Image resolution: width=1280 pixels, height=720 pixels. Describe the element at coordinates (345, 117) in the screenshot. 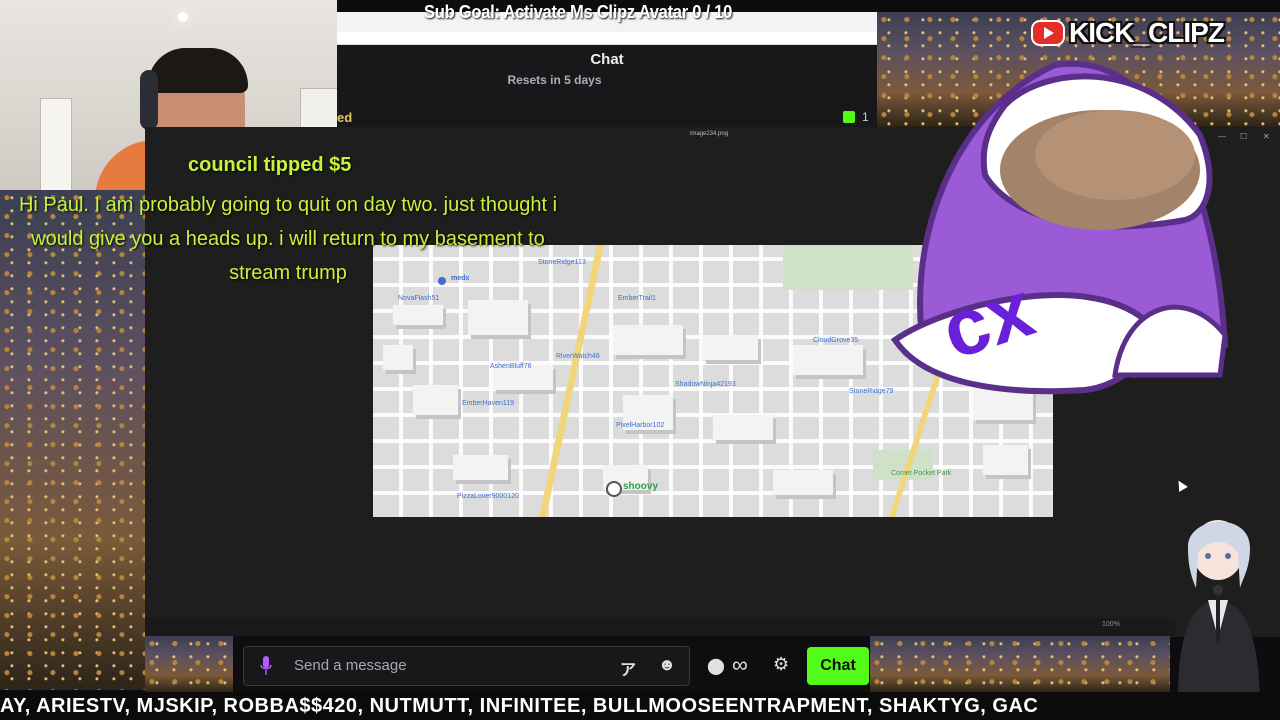

I see `partial-chat-text: ed` at that location.